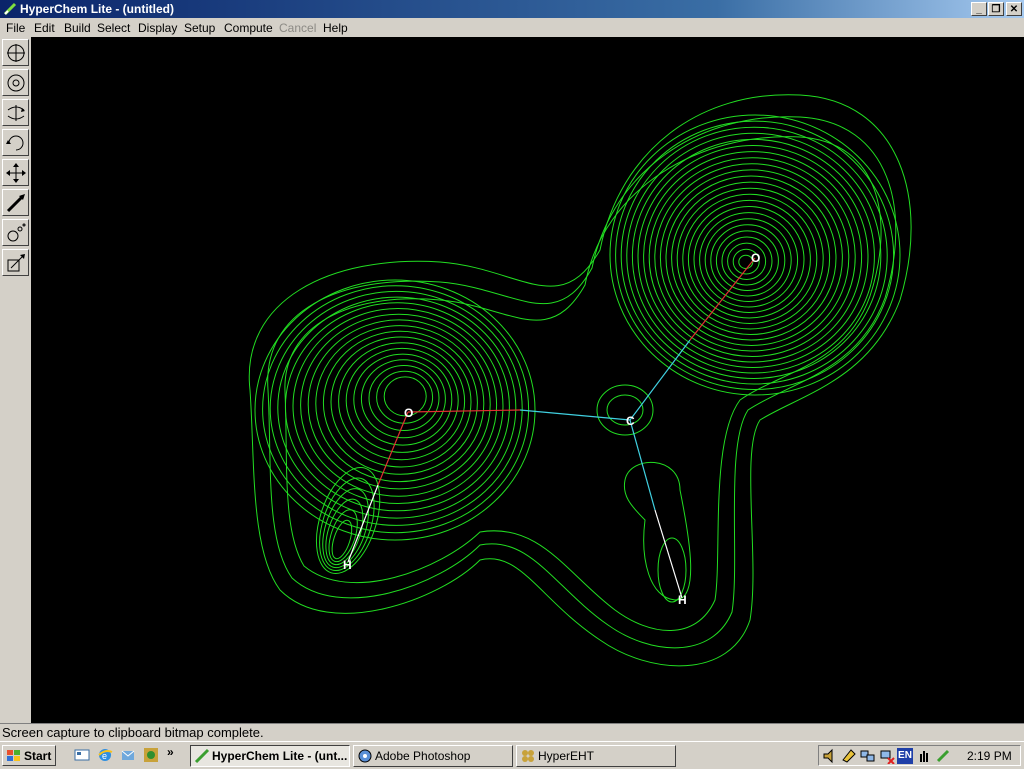 This screenshot has width=1024, height=769. What do you see at coordinates (170, 752) in the screenshot?
I see `quicklaunch-chevron-icon: »` at bounding box center [170, 752].